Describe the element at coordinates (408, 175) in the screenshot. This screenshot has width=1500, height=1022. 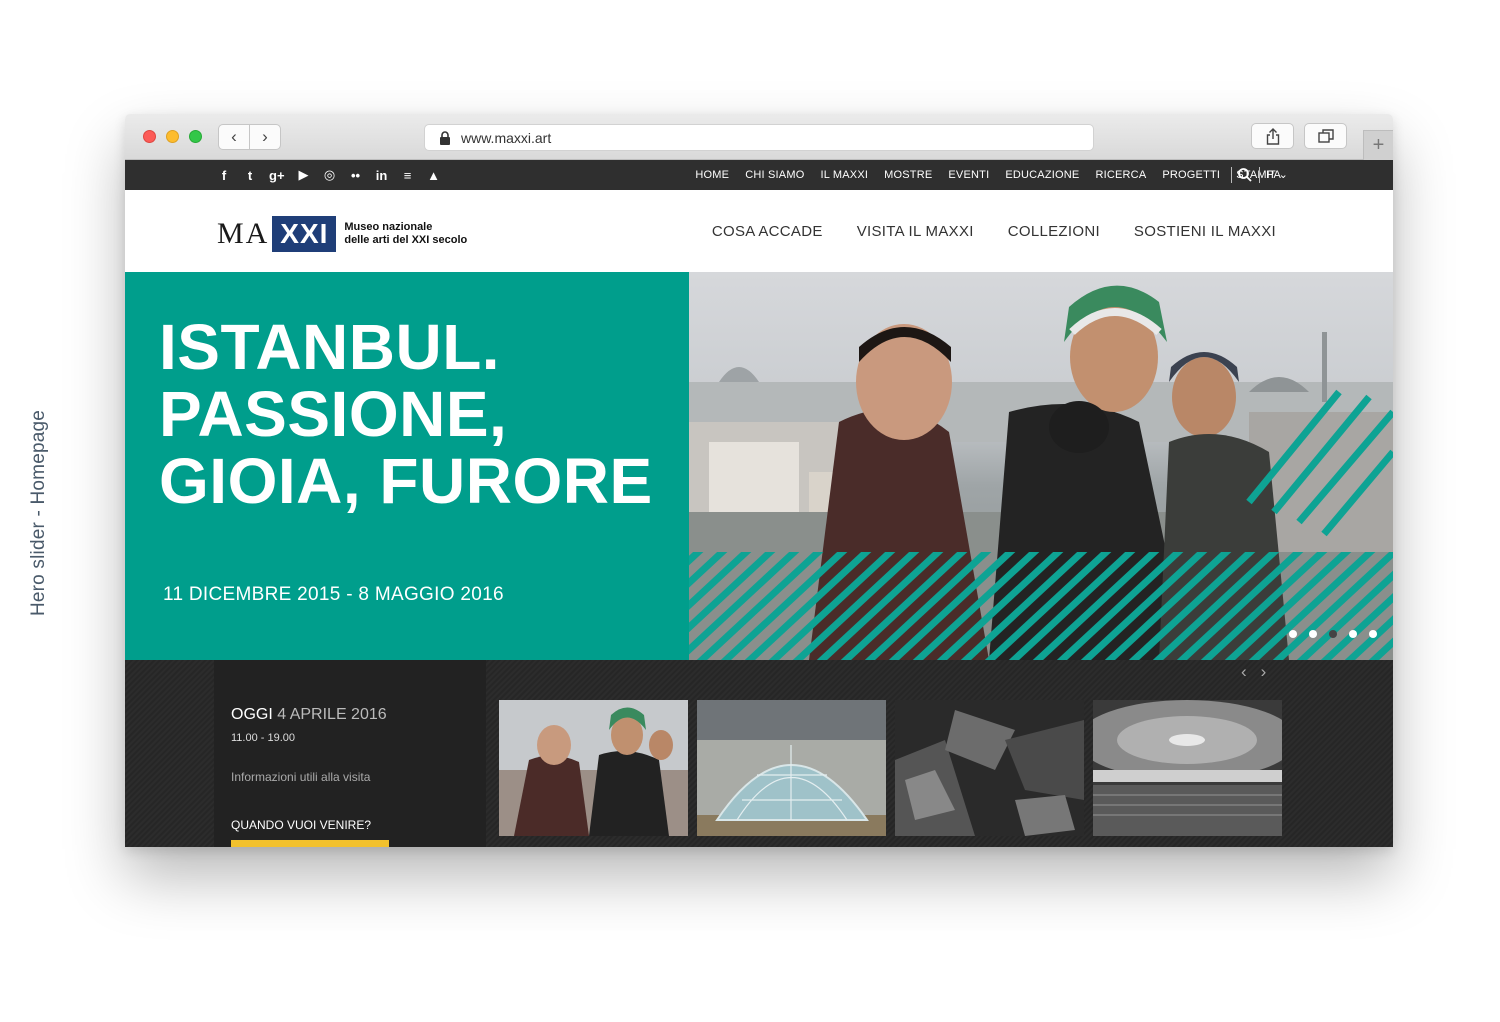
I see `issuu-icon: ≡` at that location.